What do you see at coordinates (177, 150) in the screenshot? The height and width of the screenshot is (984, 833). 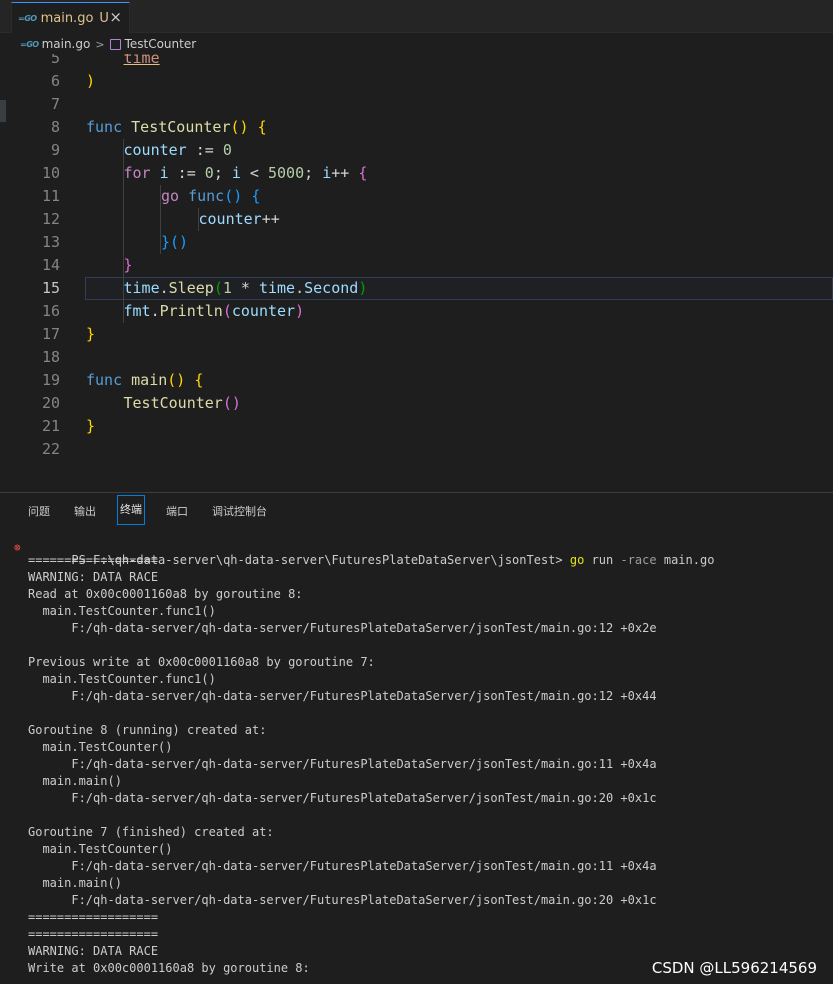 I see `line-code: counter := 0` at bounding box center [177, 150].